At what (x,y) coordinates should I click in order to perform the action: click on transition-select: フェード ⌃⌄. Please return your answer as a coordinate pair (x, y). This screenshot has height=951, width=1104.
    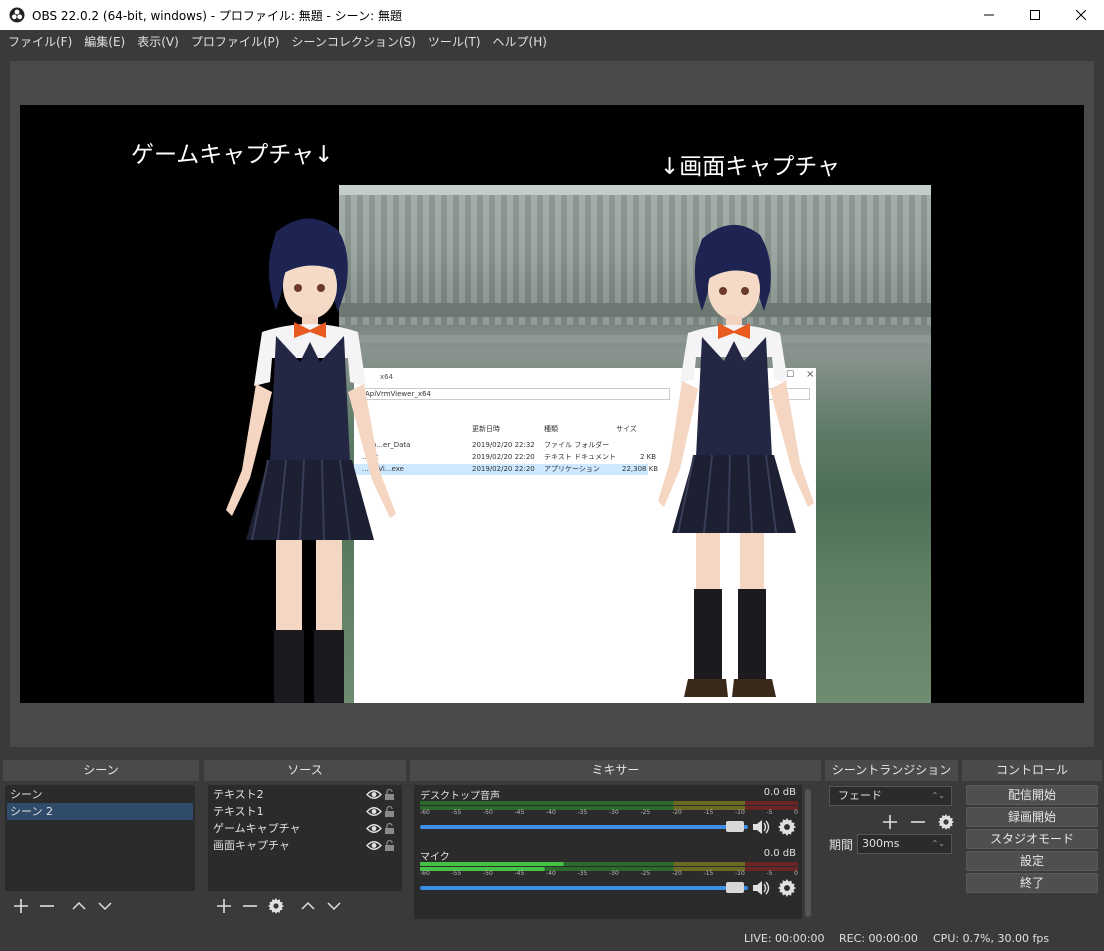
    Looking at the image, I should click on (890, 796).